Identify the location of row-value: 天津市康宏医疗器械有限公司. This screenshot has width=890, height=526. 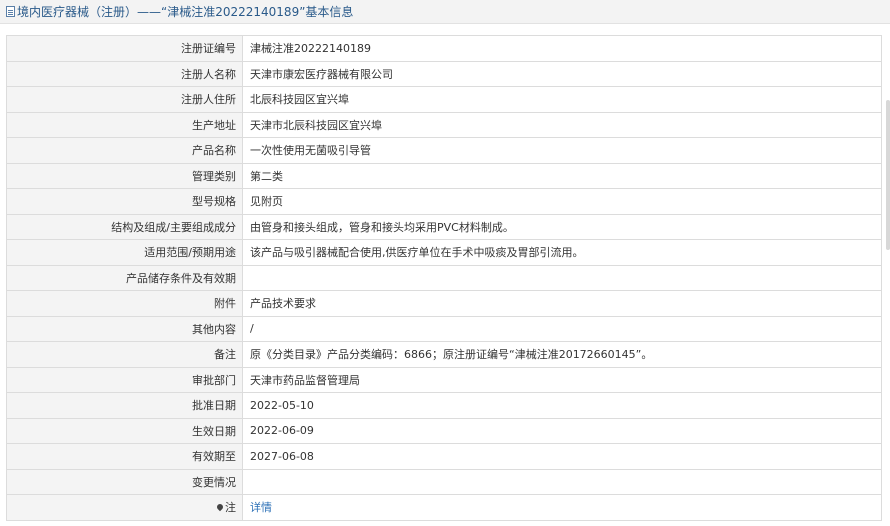
(562, 73).